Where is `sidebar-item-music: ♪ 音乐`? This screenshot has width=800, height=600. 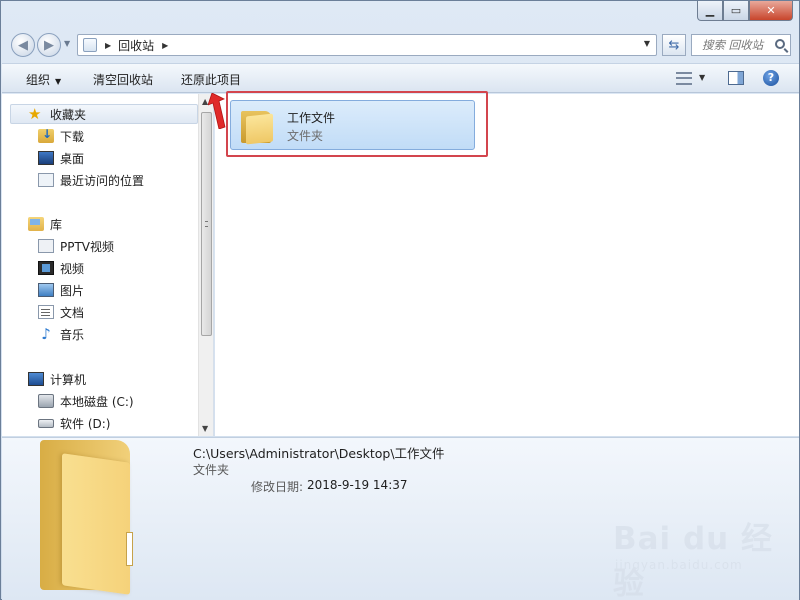 sidebar-item-music: ♪ 音乐 is located at coordinates (61, 334).